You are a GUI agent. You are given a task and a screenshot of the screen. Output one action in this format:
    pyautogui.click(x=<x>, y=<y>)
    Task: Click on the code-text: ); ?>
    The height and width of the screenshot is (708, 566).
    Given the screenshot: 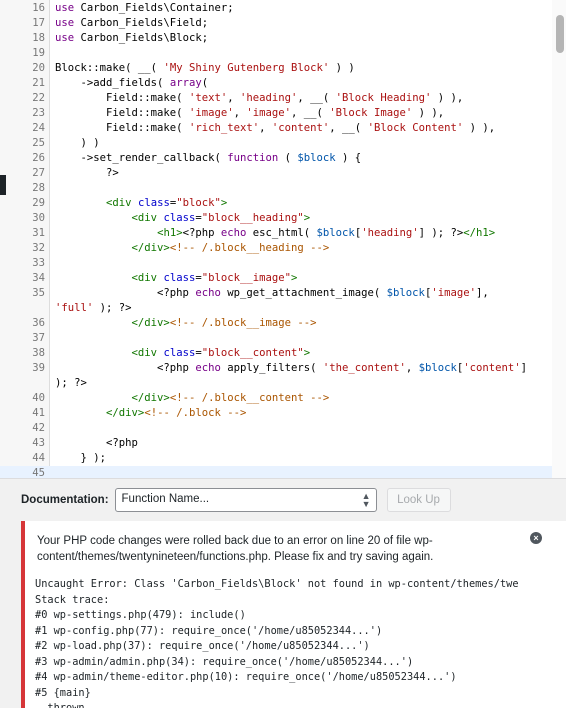 What is the action you would take?
    pyautogui.click(x=71, y=383)
    